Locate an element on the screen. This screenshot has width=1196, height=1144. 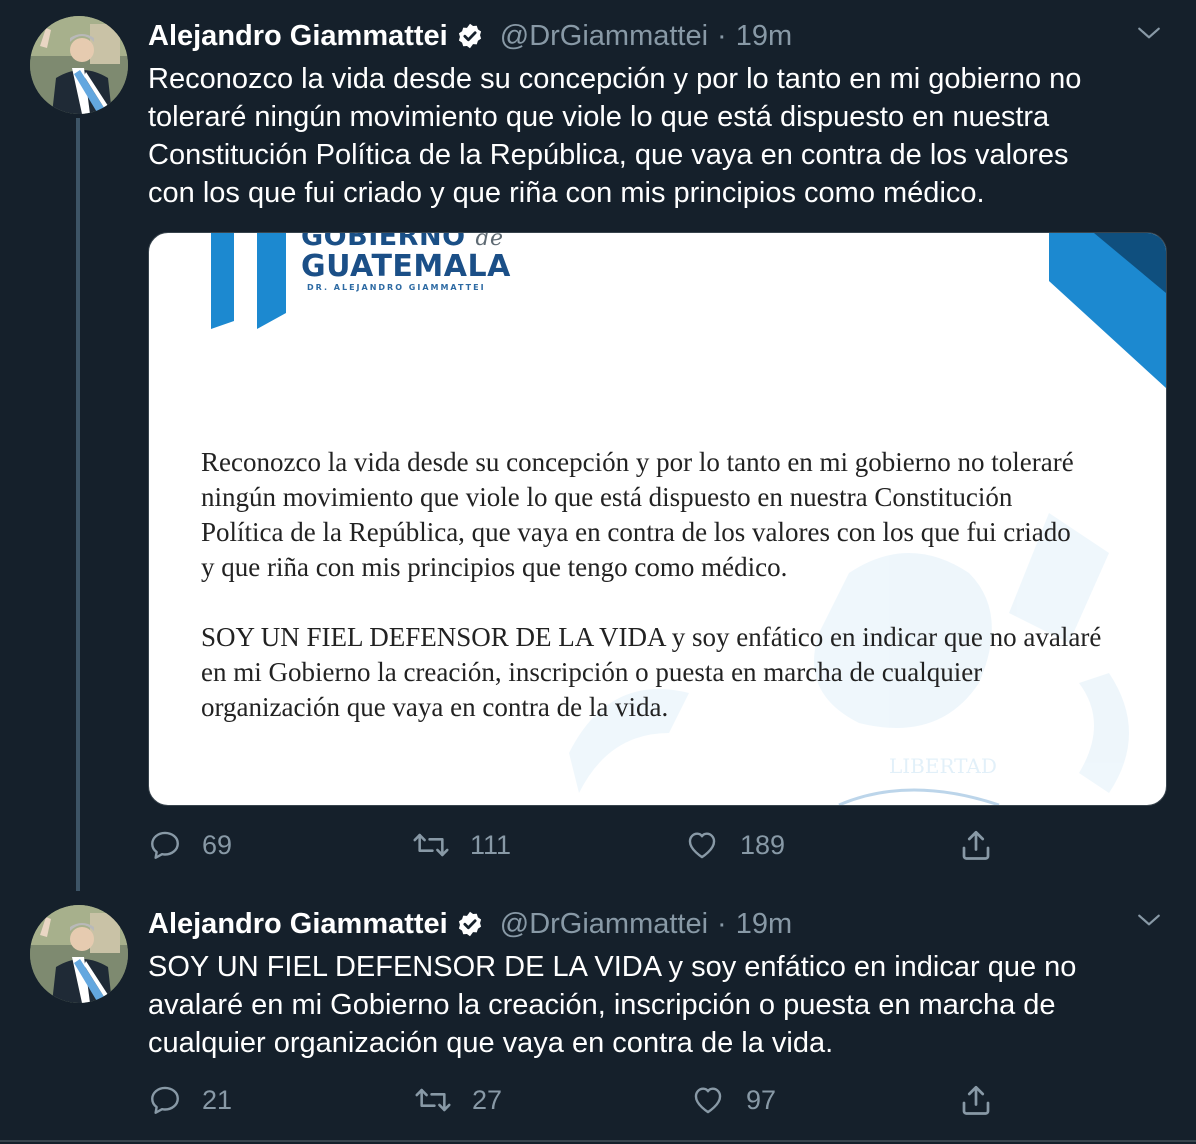
tweet-actions: 69 111 189 is located at coordinates (598, 845).